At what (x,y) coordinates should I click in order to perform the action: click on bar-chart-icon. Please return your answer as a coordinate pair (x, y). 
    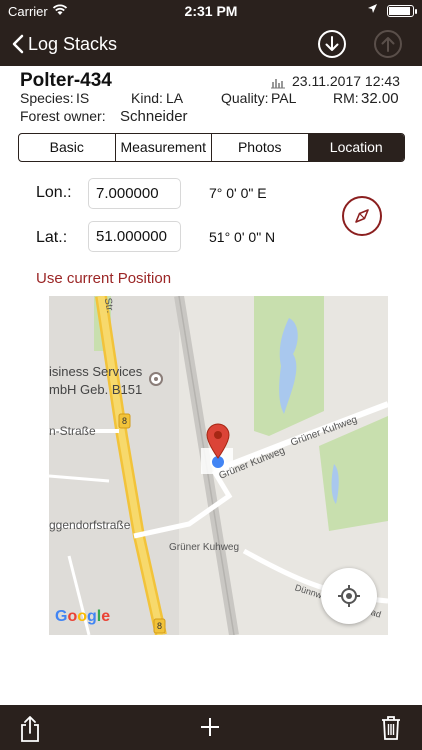
    Looking at the image, I should click on (278, 84).